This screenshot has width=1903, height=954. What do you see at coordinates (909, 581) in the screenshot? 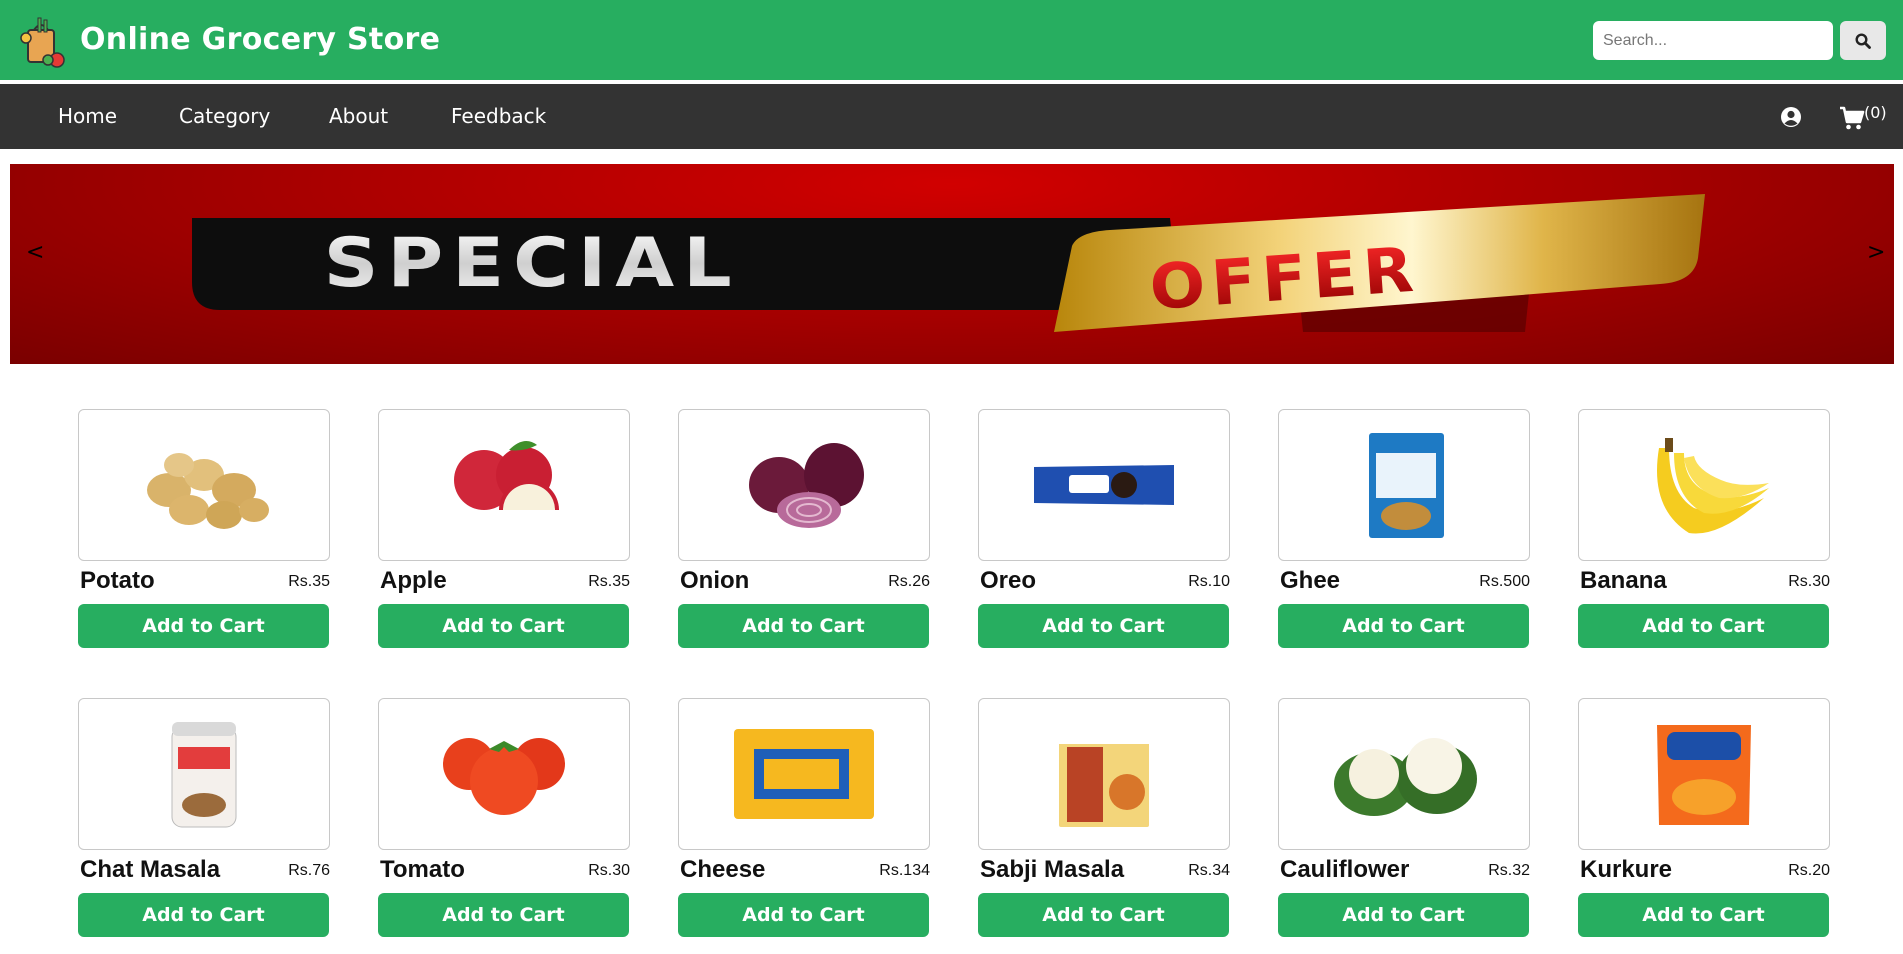
I see `product-price: Rs.26` at bounding box center [909, 581].